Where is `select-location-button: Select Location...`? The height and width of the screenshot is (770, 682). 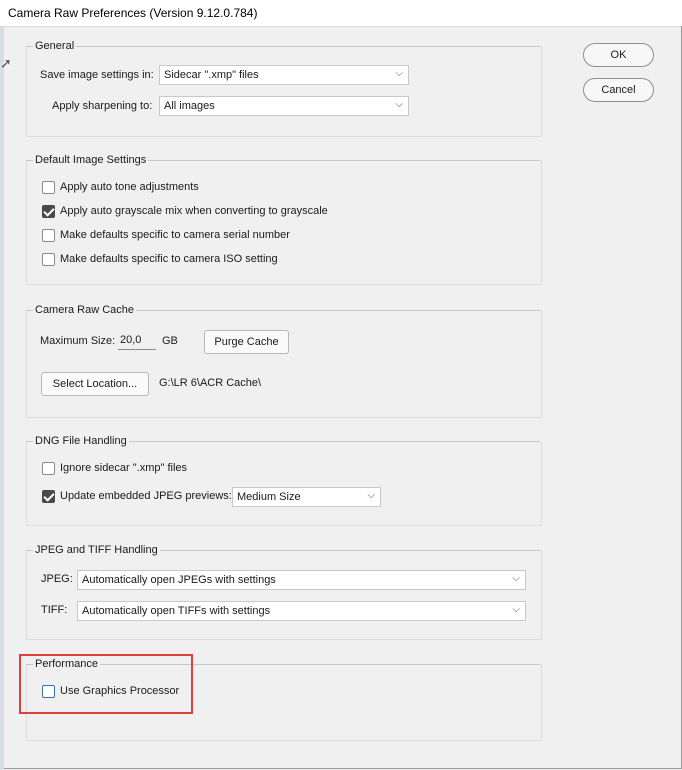
select-location-button: Select Location... is located at coordinates (95, 384).